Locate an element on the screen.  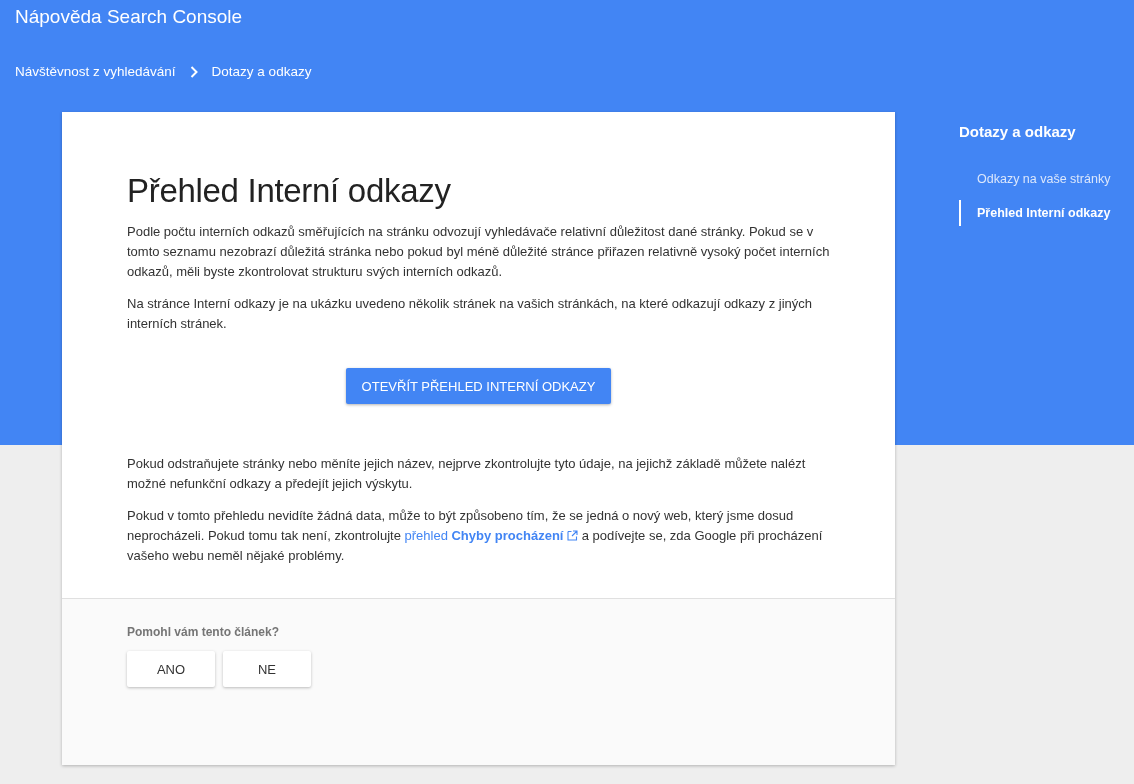
chevron-right-icon is located at coordinates (193, 71).